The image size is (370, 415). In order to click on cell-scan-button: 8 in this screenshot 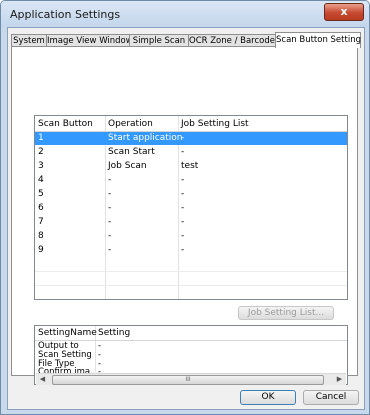, I will do `click(41, 236)`.